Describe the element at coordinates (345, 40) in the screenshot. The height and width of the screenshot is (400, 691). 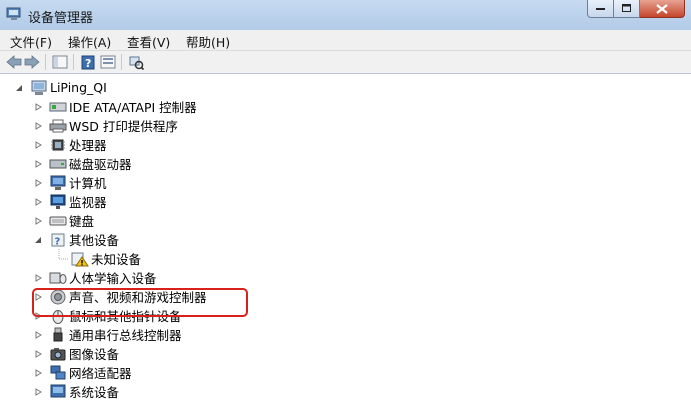
I see `menu-bar: 文件(F) 操作(A) 查看(V) 帮助(H)` at that location.